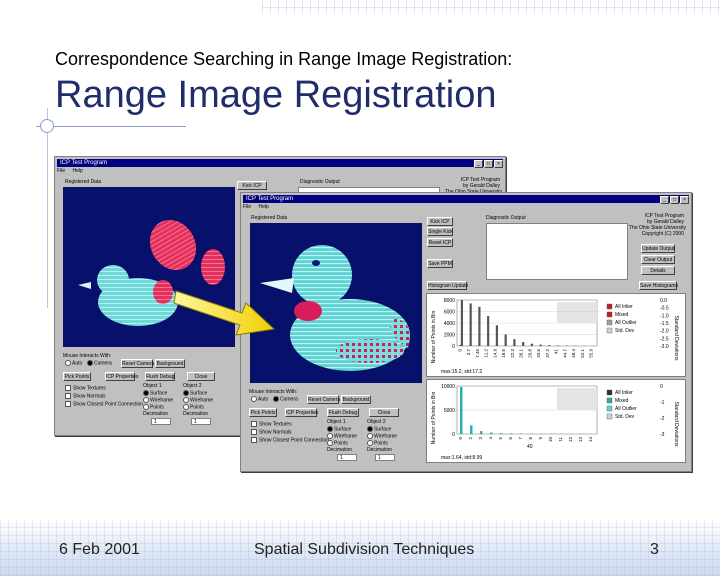  Describe the element at coordinates (370, 429) in the screenshot. I see `radio-selected-icon` at that location.